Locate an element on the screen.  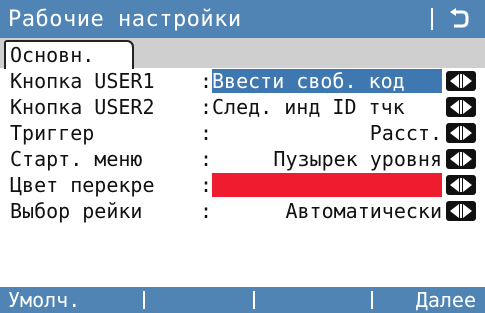
setting-row-user1: Кнопка USER1 : Ввести своб. код is located at coordinates (242, 81).